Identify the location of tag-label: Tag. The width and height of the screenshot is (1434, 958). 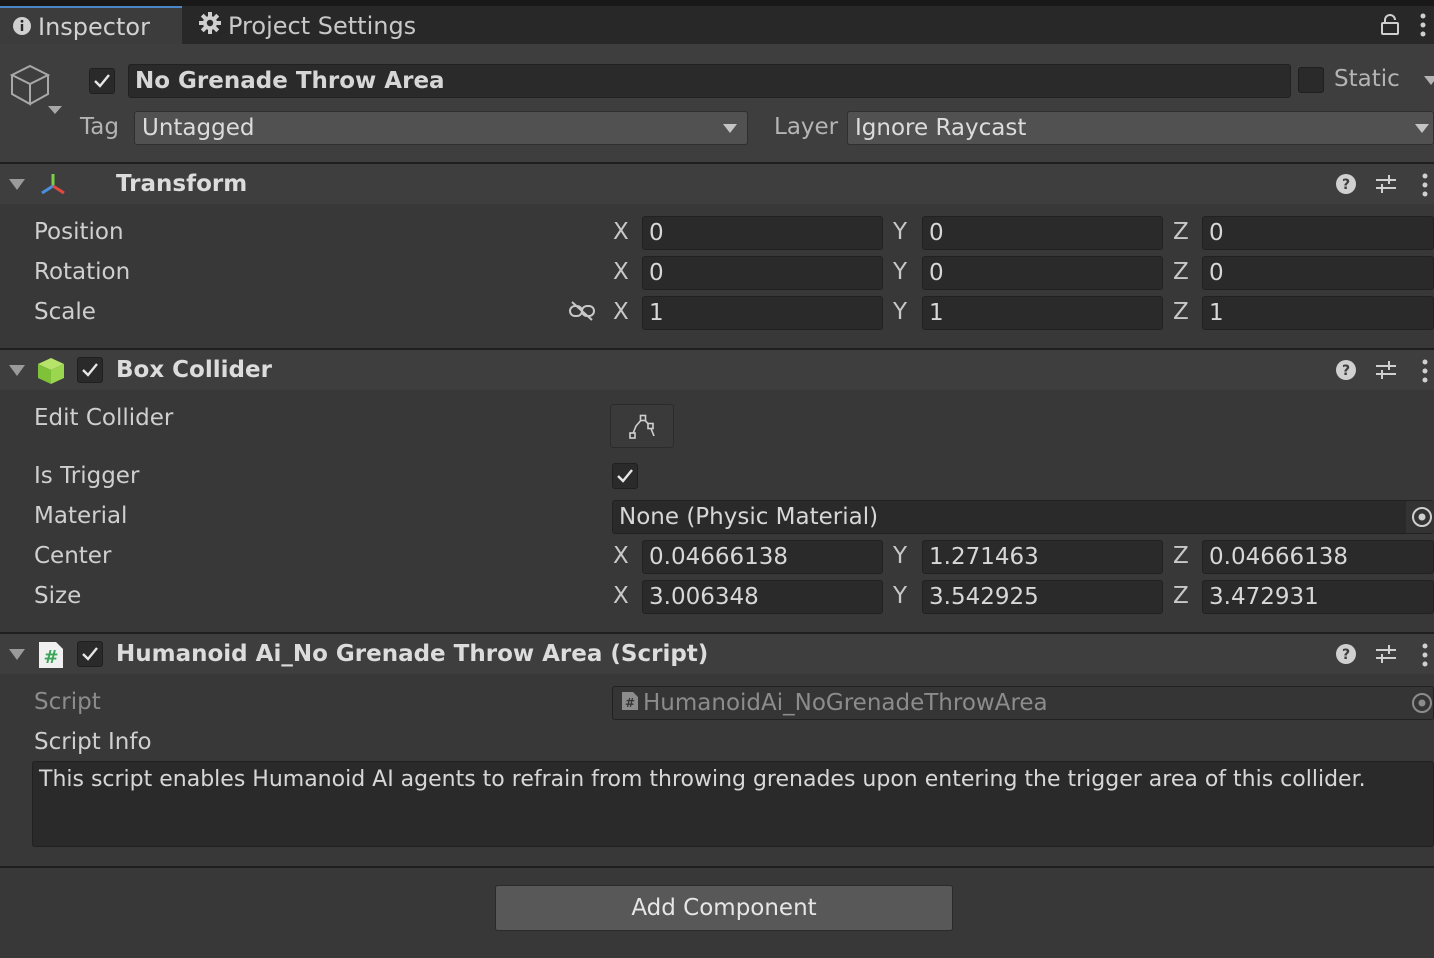
(99, 127).